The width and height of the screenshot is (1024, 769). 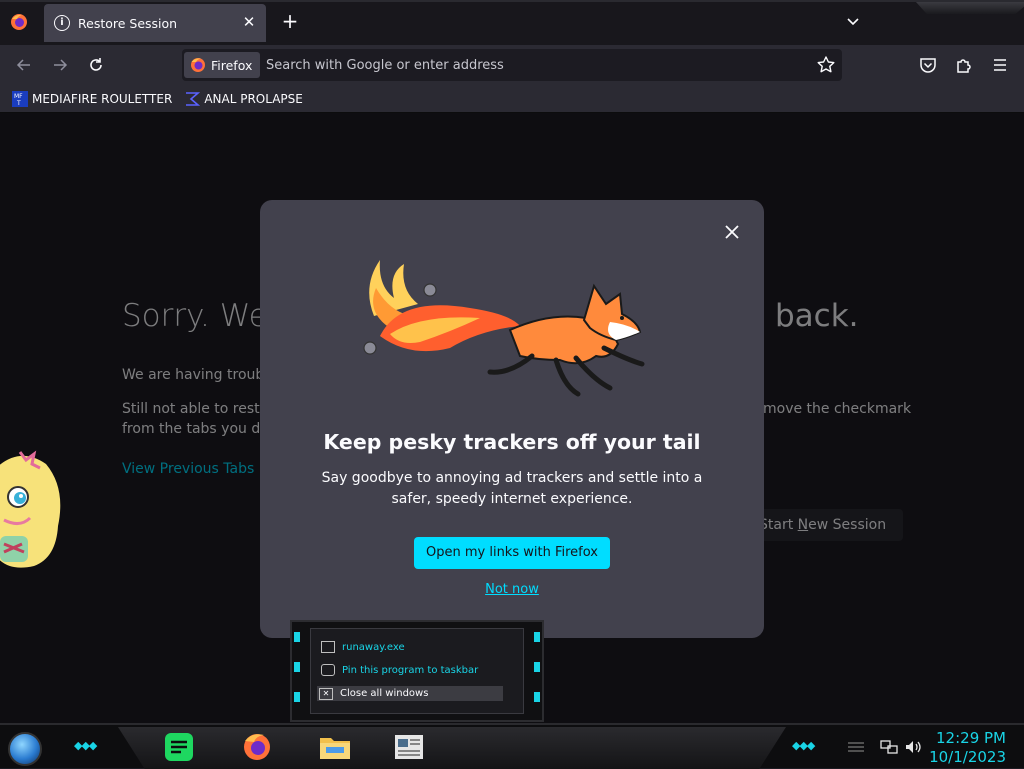 What do you see at coordinates (249, 22) in the screenshot?
I see `tab-close-icon: ✕` at bounding box center [249, 22].